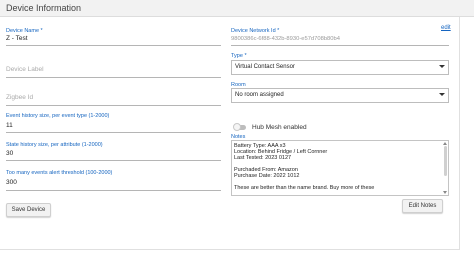 The height and width of the screenshot is (255, 474). Describe the element at coordinates (113, 71) in the screenshot. I see `device-label-field: Device Label` at that location.